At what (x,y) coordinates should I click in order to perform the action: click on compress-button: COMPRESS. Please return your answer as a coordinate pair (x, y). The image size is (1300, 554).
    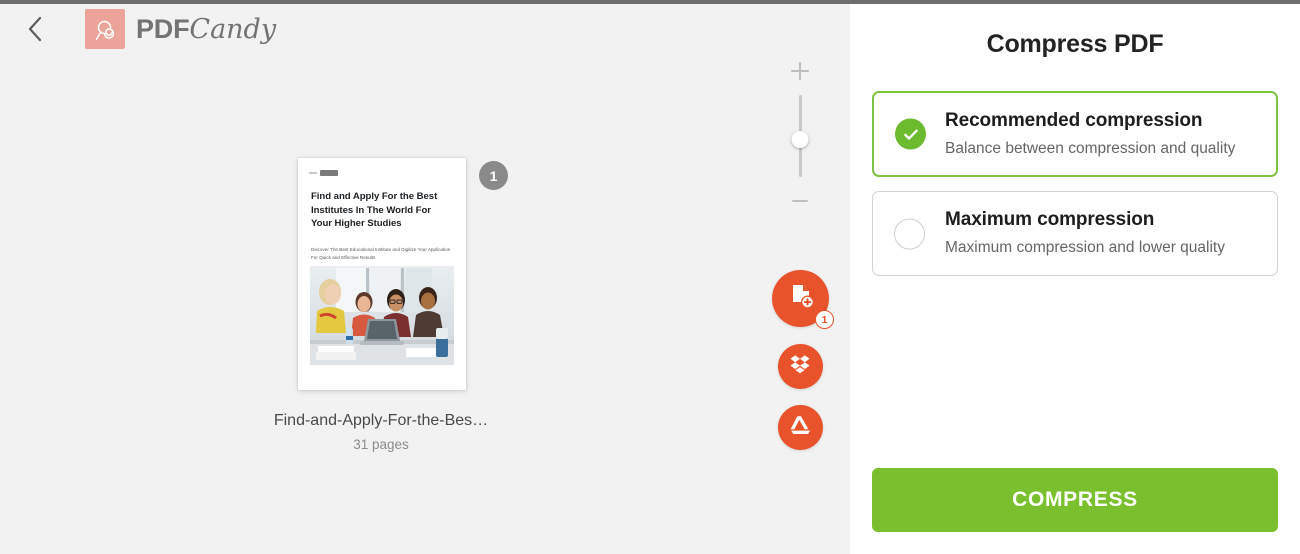
    Looking at the image, I should click on (1075, 500).